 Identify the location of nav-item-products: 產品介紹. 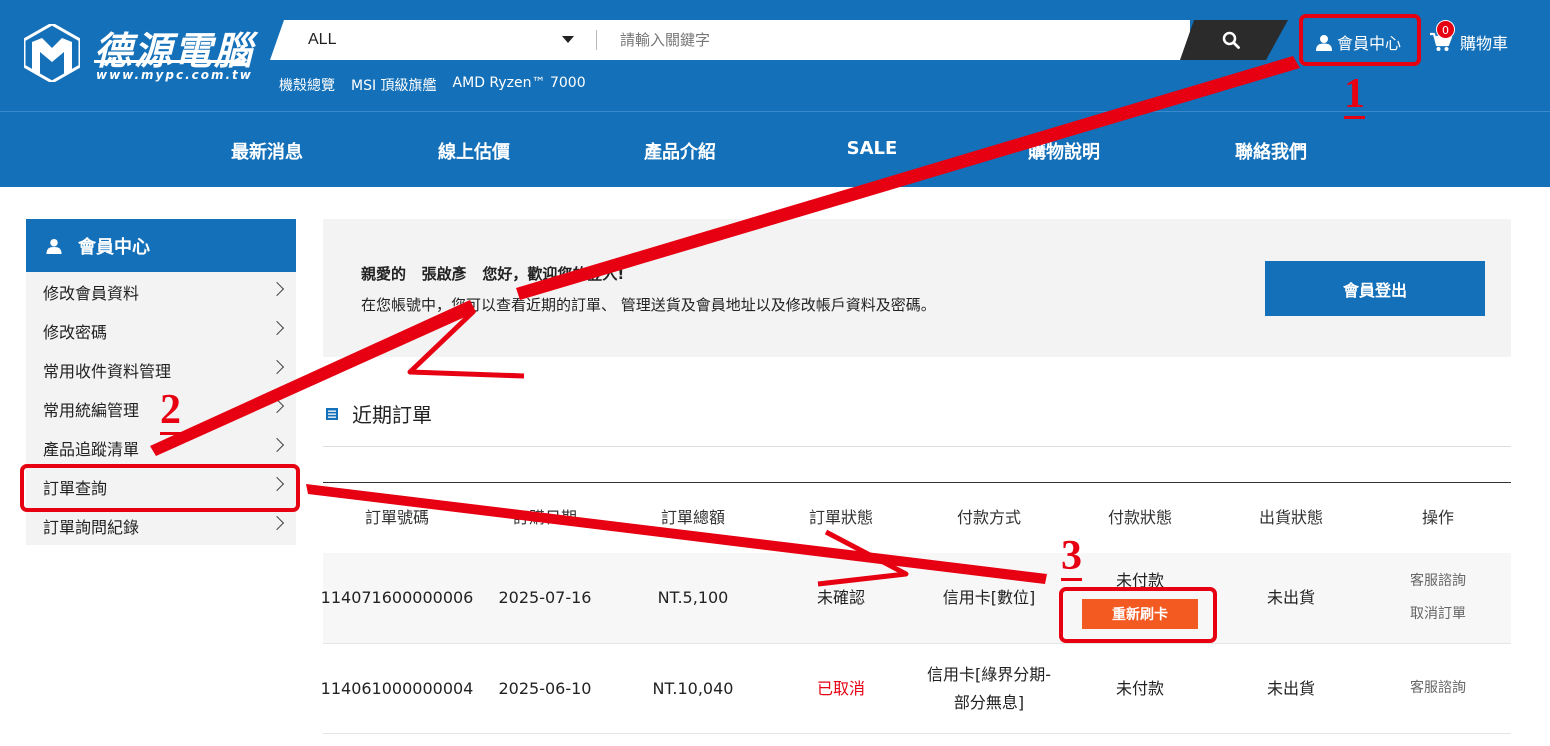
(680, 151).